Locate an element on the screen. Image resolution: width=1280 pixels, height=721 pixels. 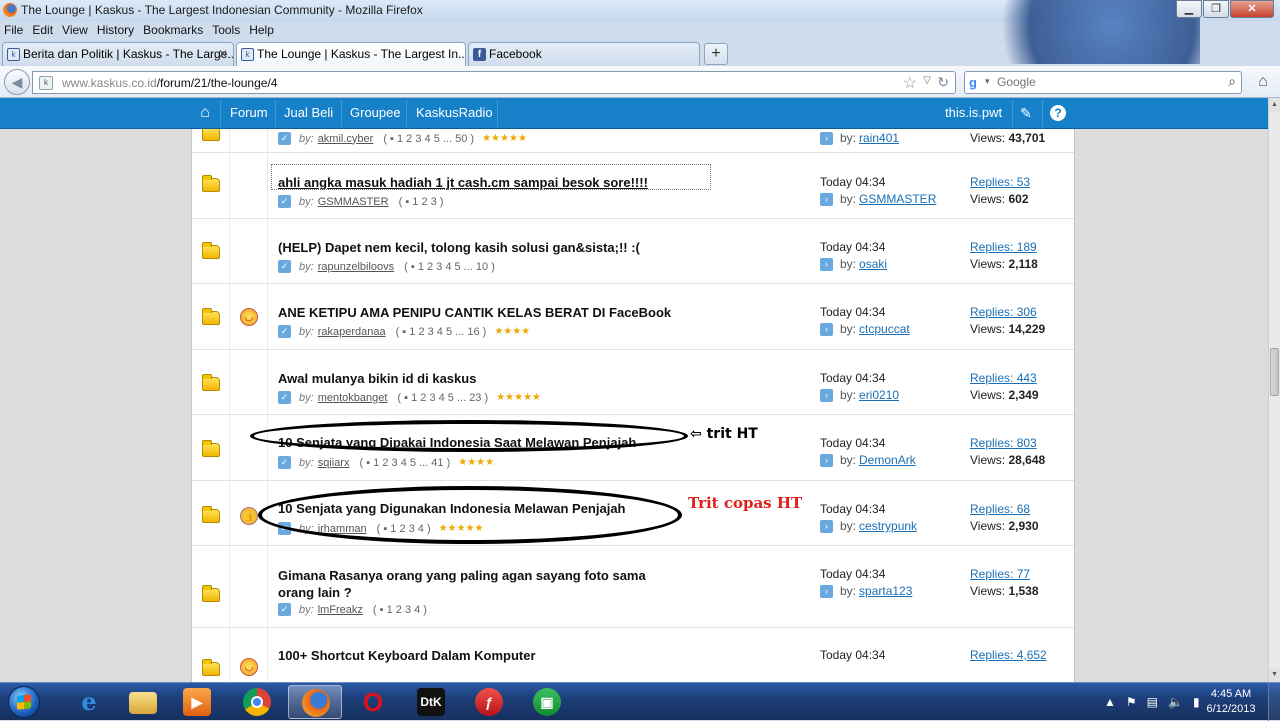
last-poster: DemonArk is located at coordinates (887, 460).